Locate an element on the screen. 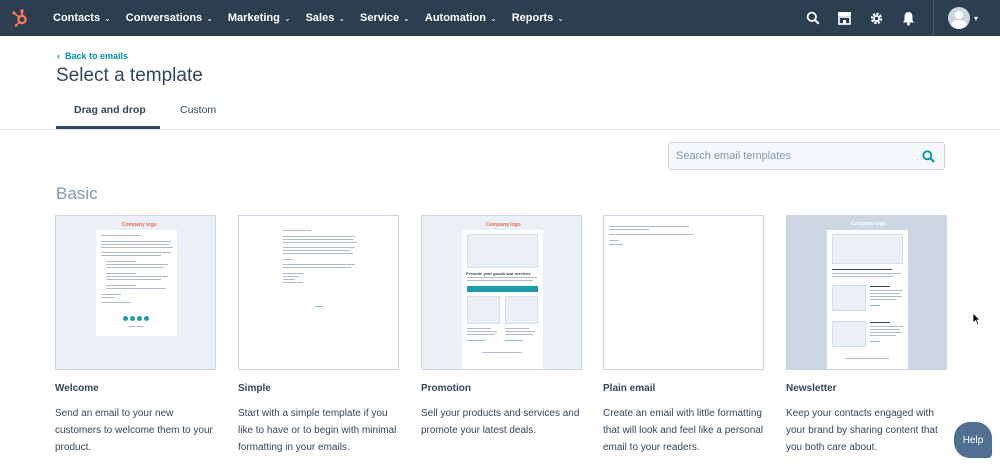  nav-sales: Sales ⌄ is located at coordinates (325, 18).